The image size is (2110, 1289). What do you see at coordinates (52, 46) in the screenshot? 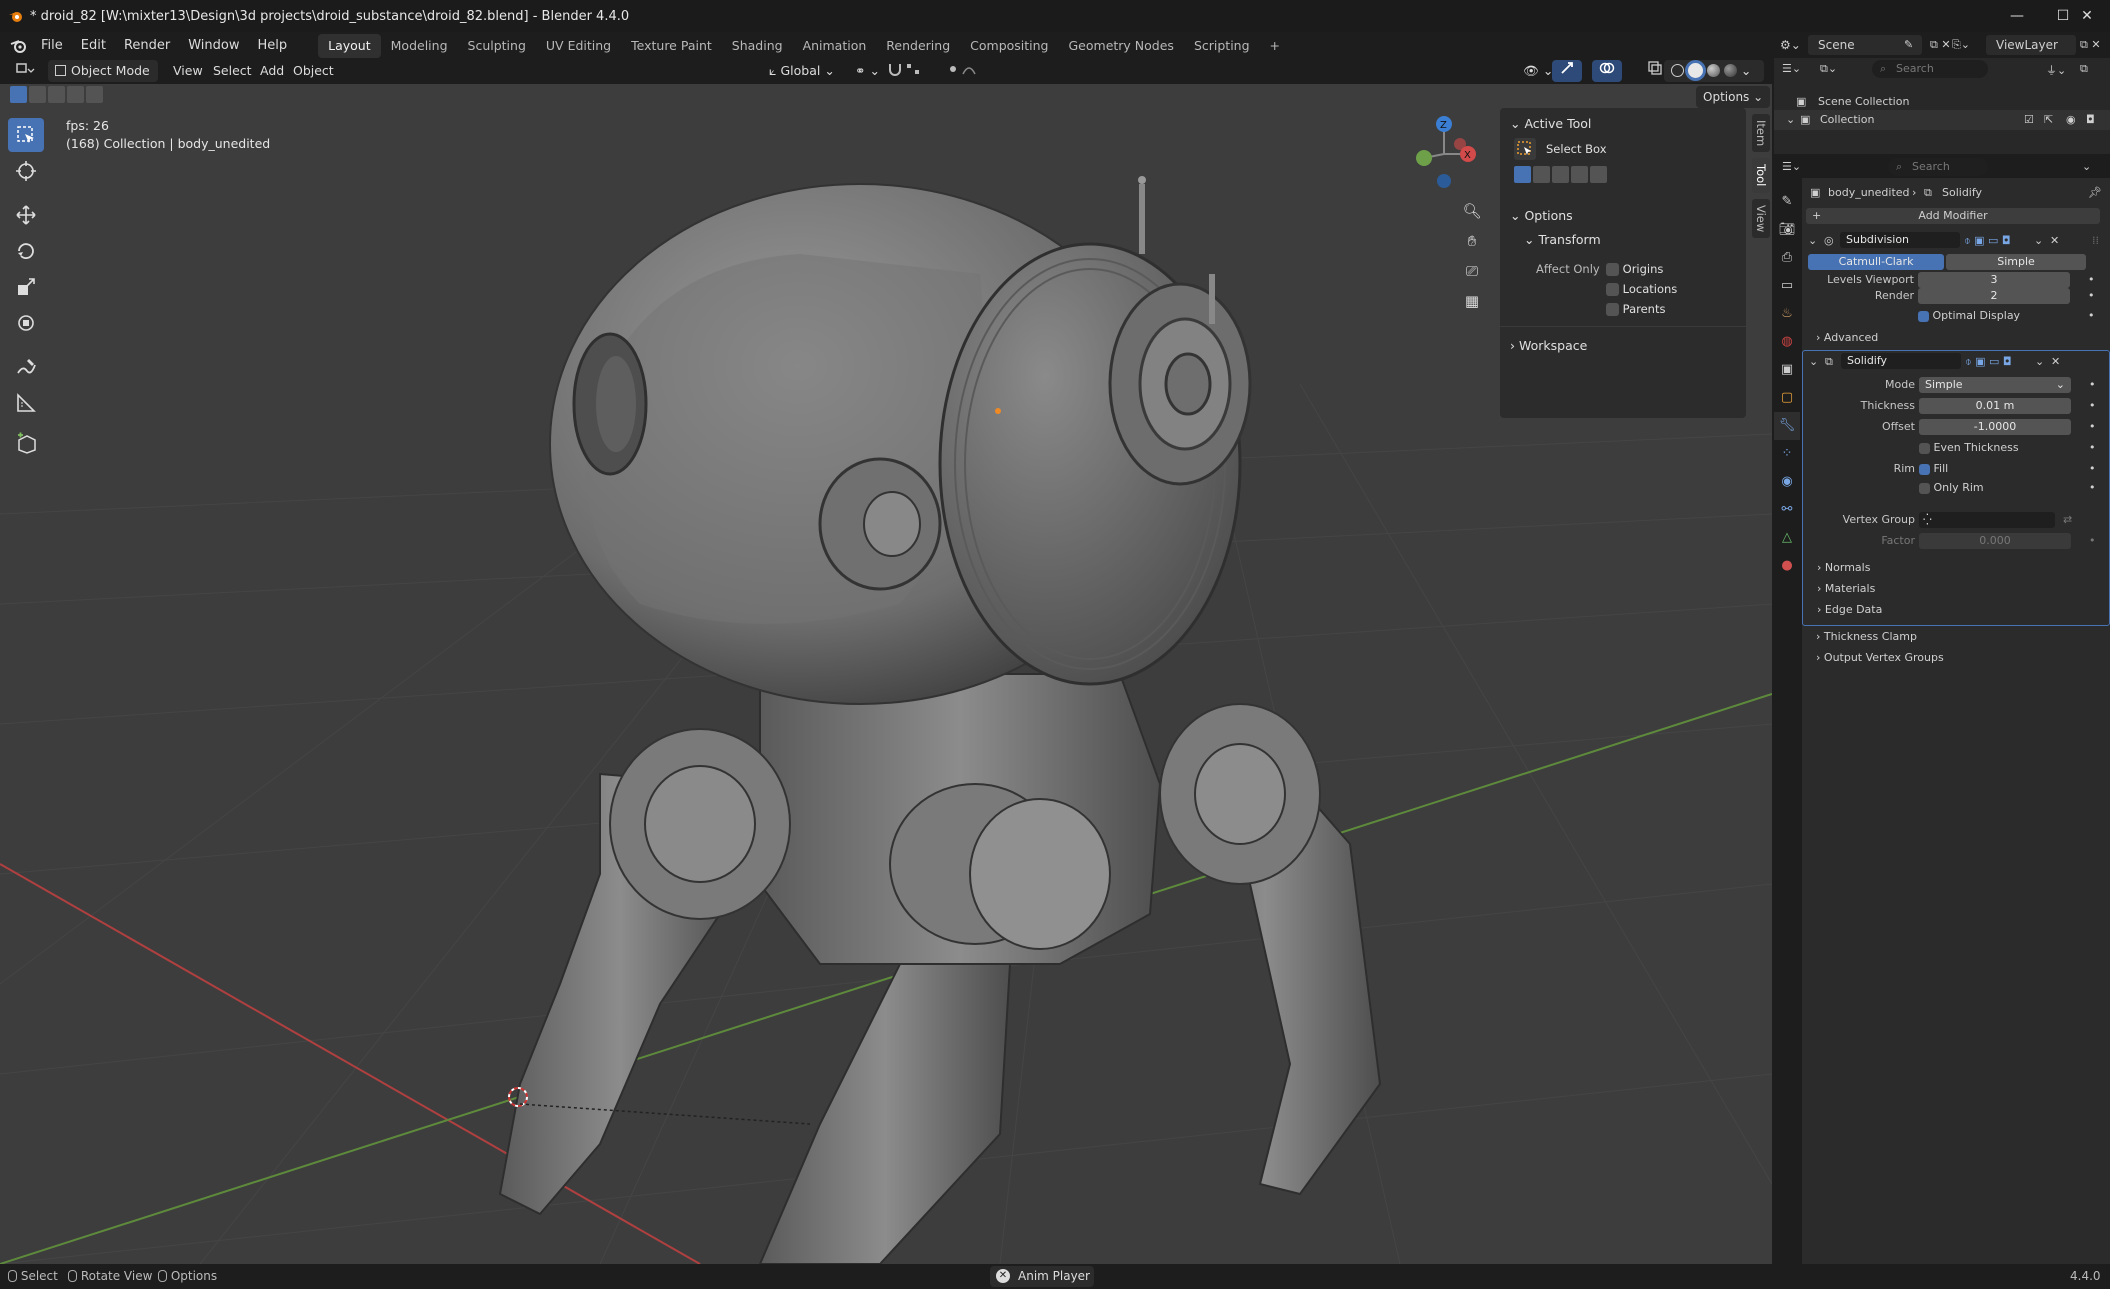
I see `menu-file: File` at bounding box center [52, 46].